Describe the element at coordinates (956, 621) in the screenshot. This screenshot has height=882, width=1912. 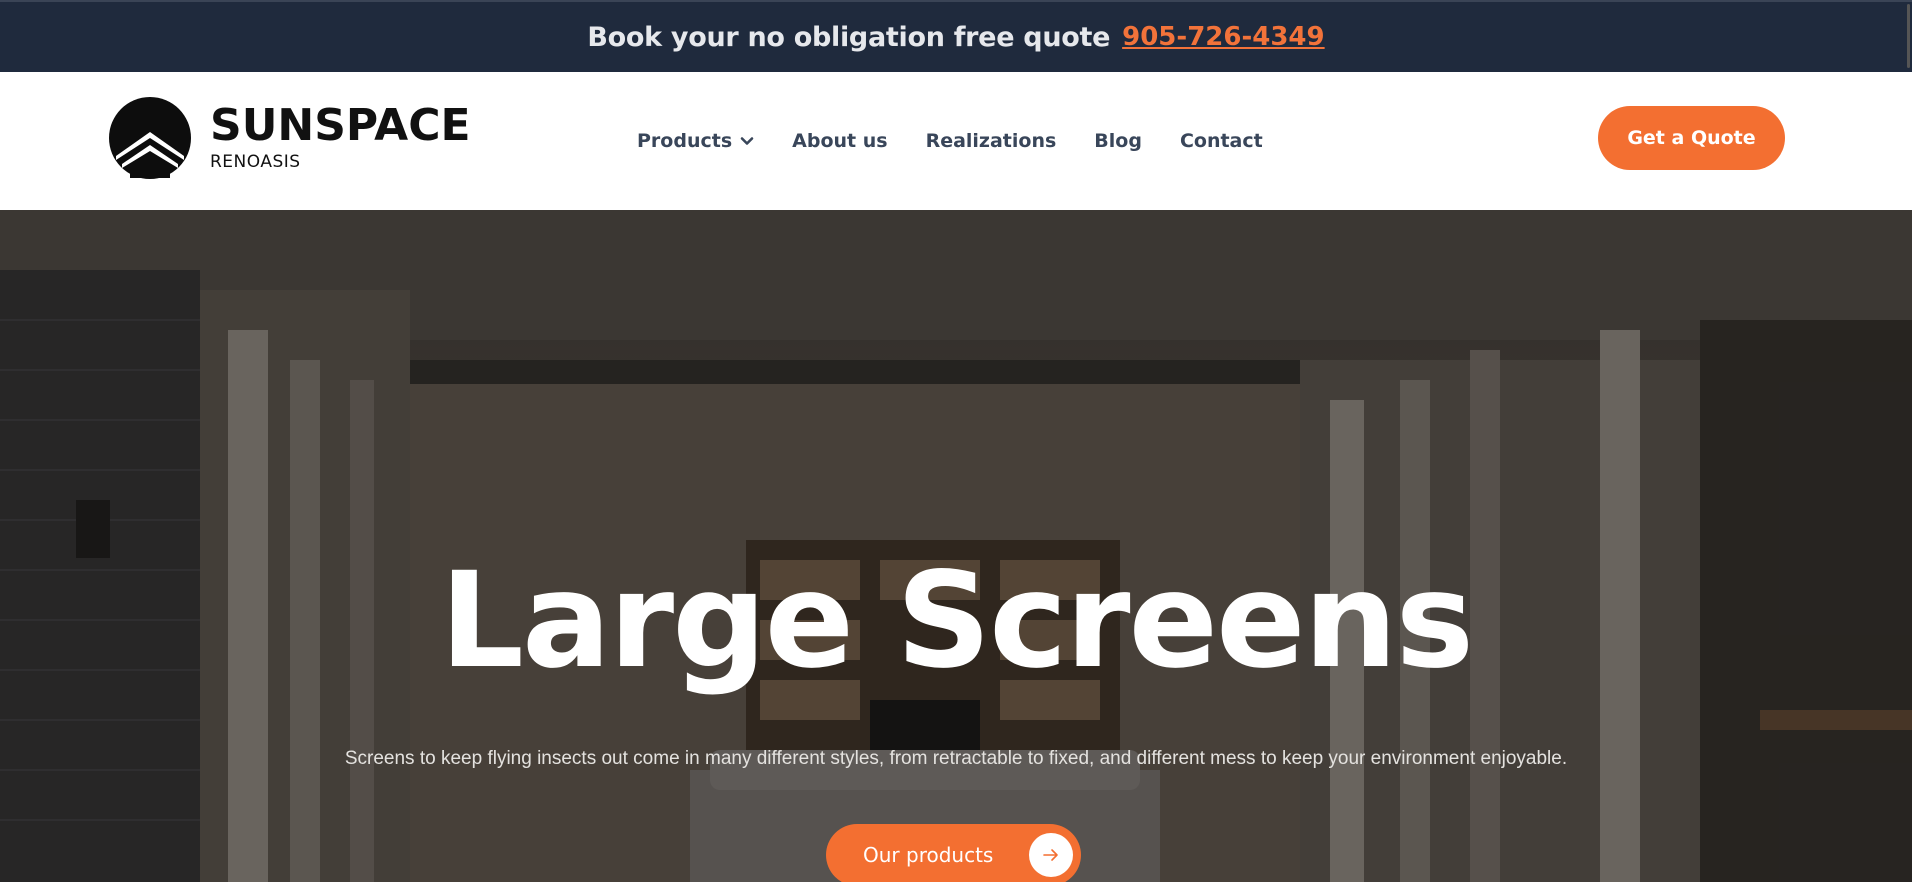
I see `hero-title: Large Screens` at that location.